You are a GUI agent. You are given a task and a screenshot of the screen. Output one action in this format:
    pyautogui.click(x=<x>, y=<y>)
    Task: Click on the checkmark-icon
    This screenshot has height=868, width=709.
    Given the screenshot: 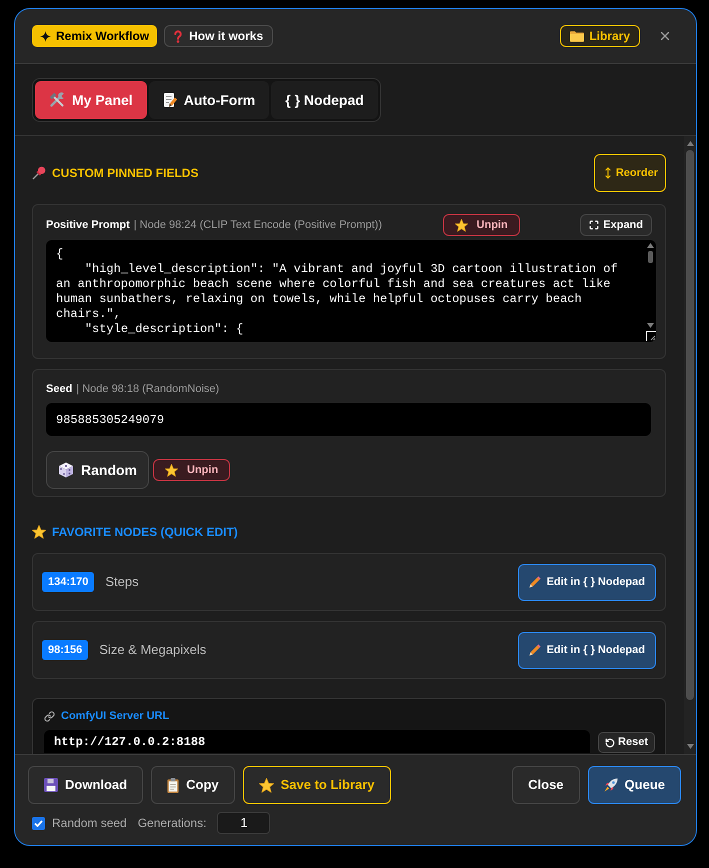 What is the action you would take?
    pyautogui.click(x=38, y=823)
    